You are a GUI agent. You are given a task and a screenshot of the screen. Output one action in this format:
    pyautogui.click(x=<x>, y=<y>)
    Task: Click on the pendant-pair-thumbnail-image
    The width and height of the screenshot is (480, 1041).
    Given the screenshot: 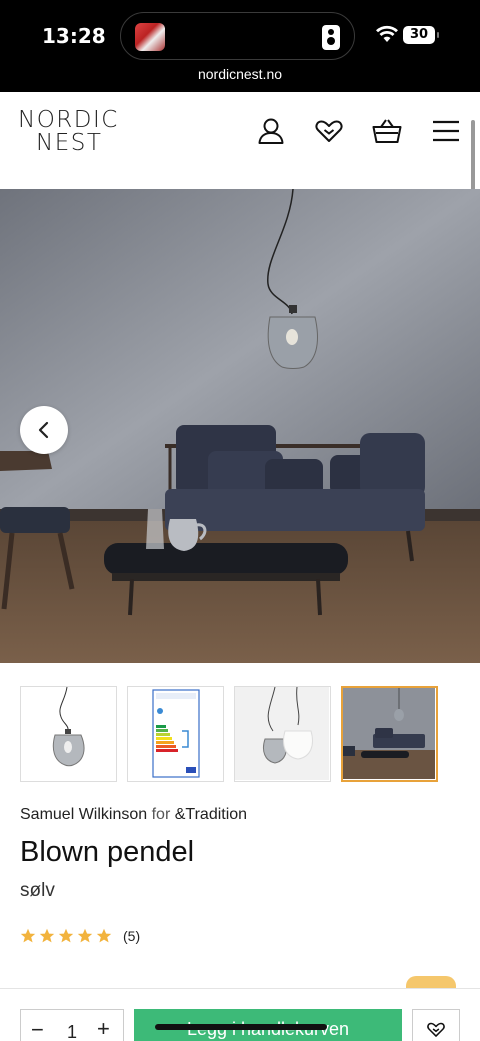 What is the action you would take?
    pyautogui.click(x=282, y=733)
    